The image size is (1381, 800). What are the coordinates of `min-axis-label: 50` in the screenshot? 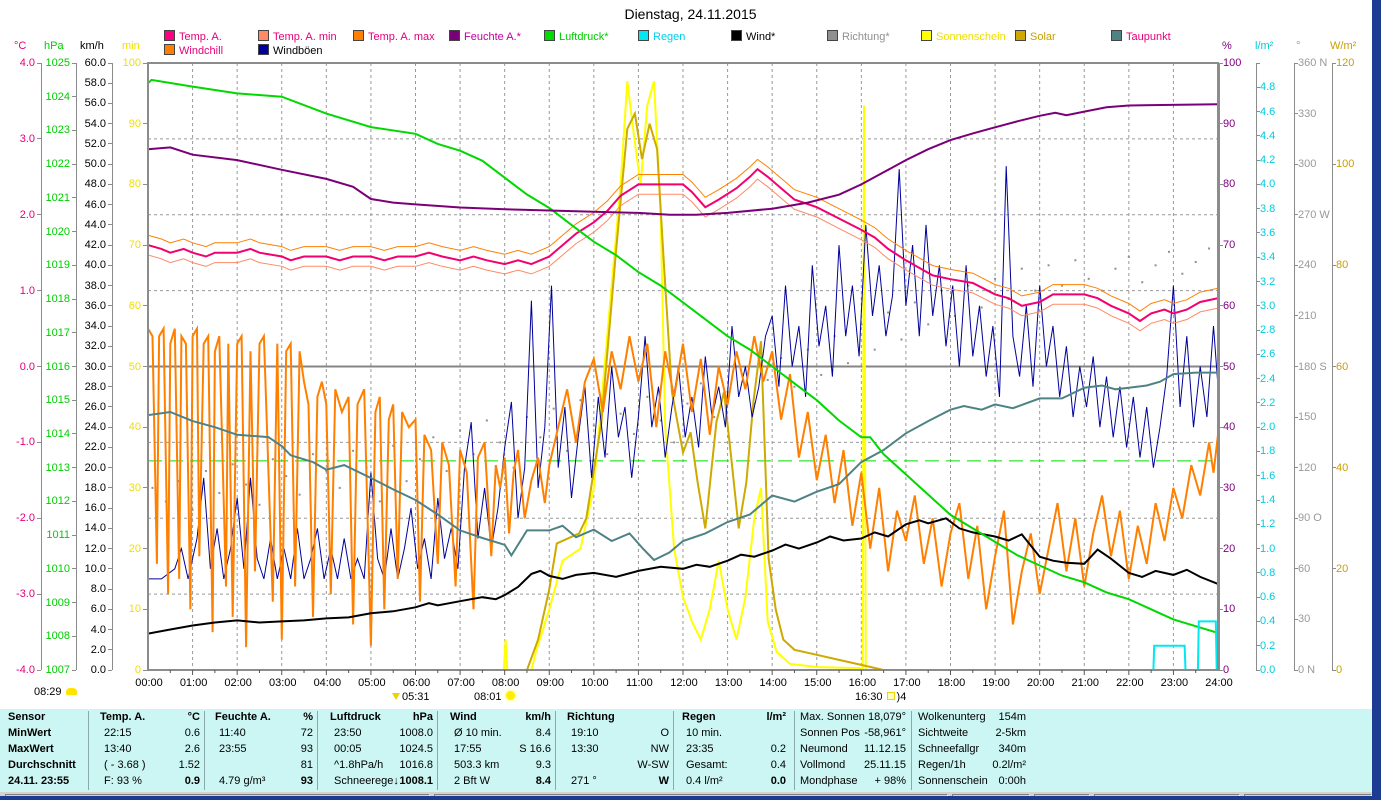 It's located at (134, 366).